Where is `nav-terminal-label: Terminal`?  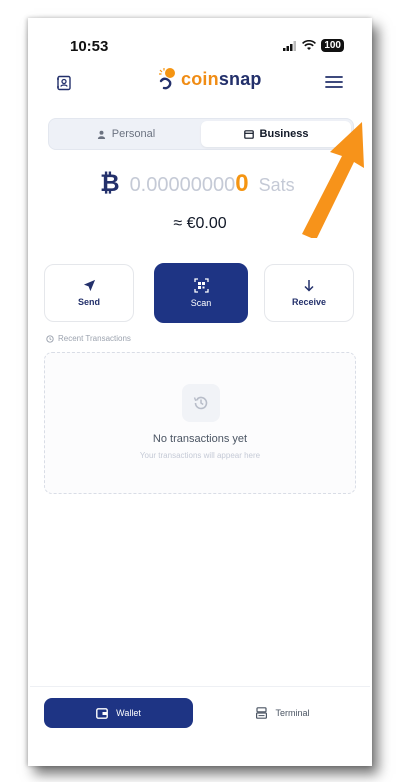 nav-terminal-label: Terminal is located at coordinates (292, 713).